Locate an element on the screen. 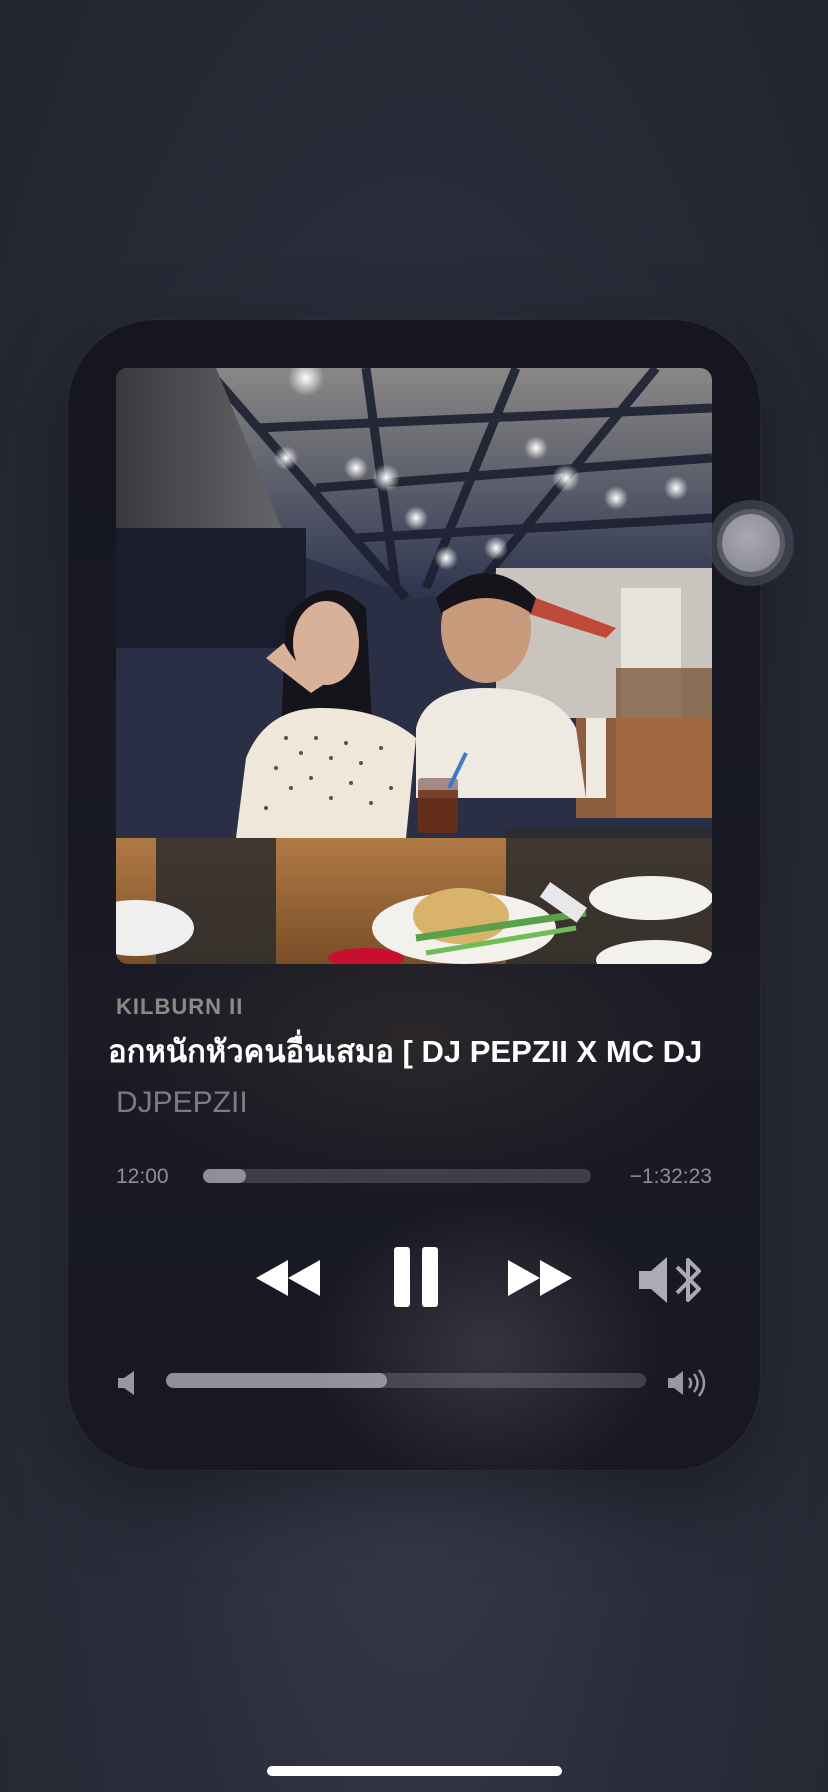  track-title: อกหนักหัวคนอื่นเสมอ [ DJ PEPZII X MC DJ is located at coordinates (405, 1051).